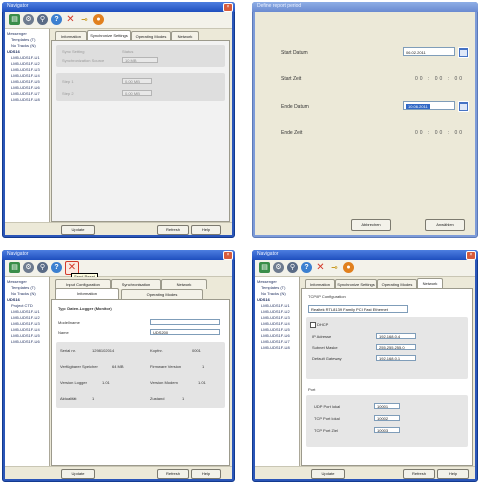 This screenshot has height=484, width=480. I want to click on tab-information: Information, so click(87, 293).